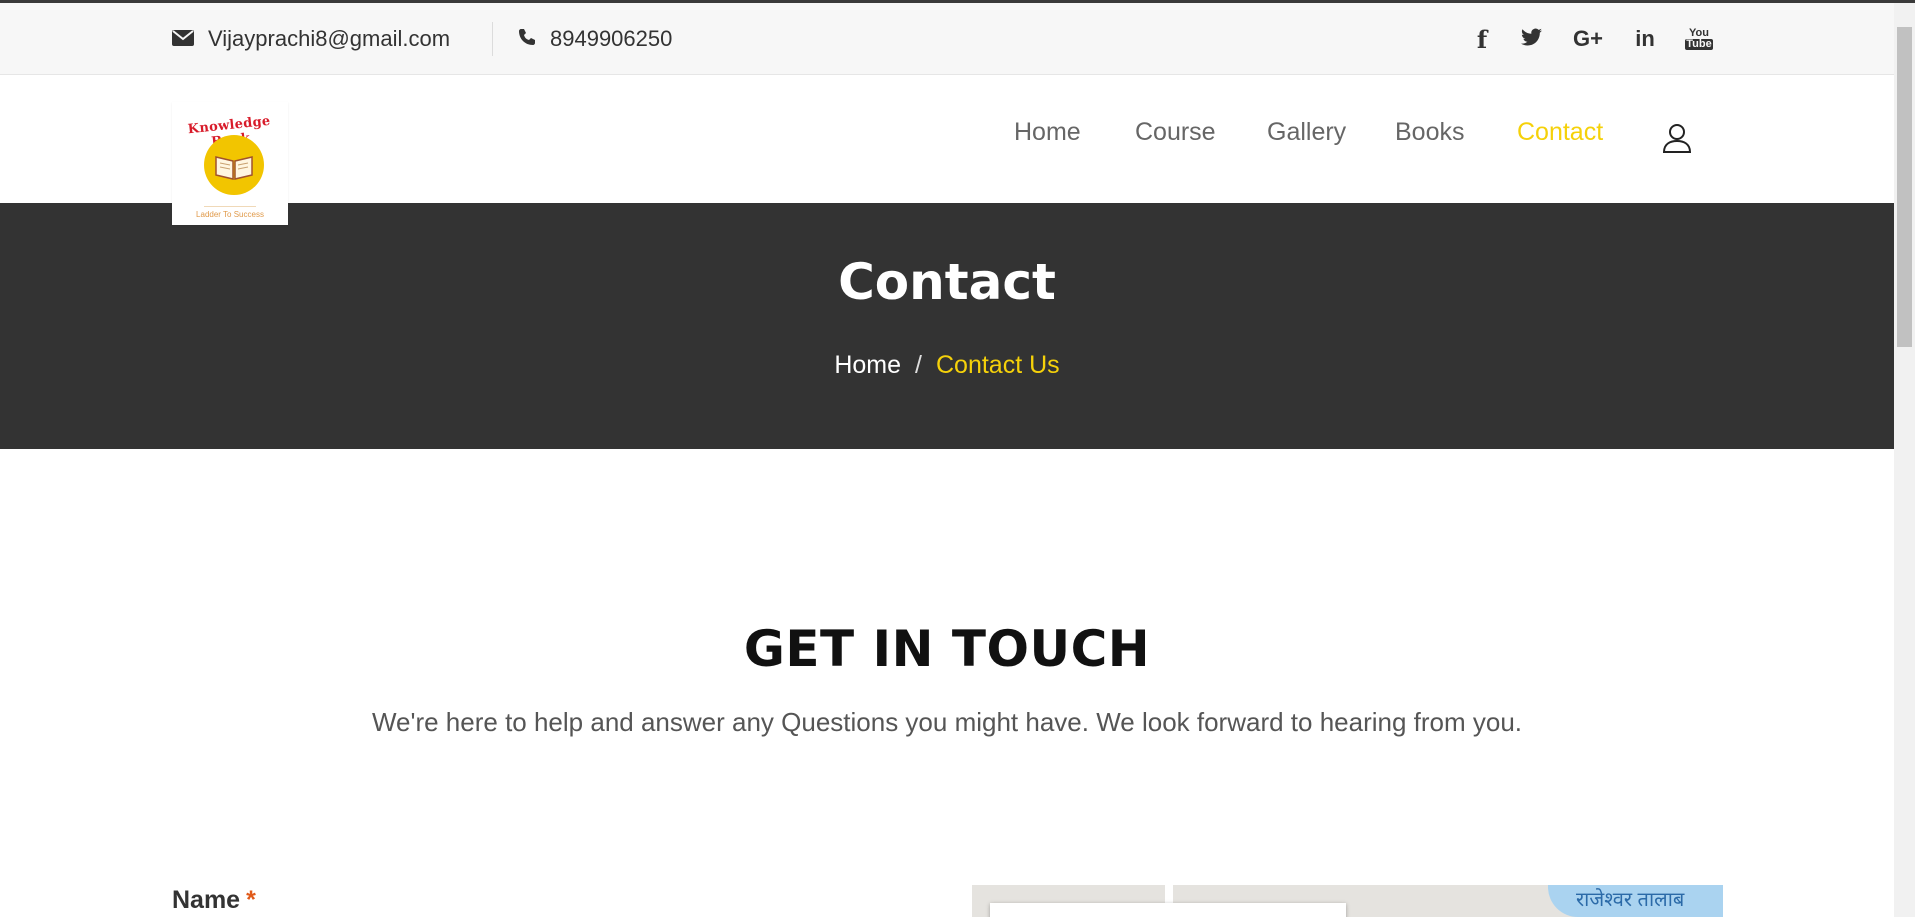 The width and height of the screenshot is (1915, 917). What do you see at coordinates (1306, 132) in the screenshot?
I see `nav-gallery: Gallery` at bounding box center [1306, 132].